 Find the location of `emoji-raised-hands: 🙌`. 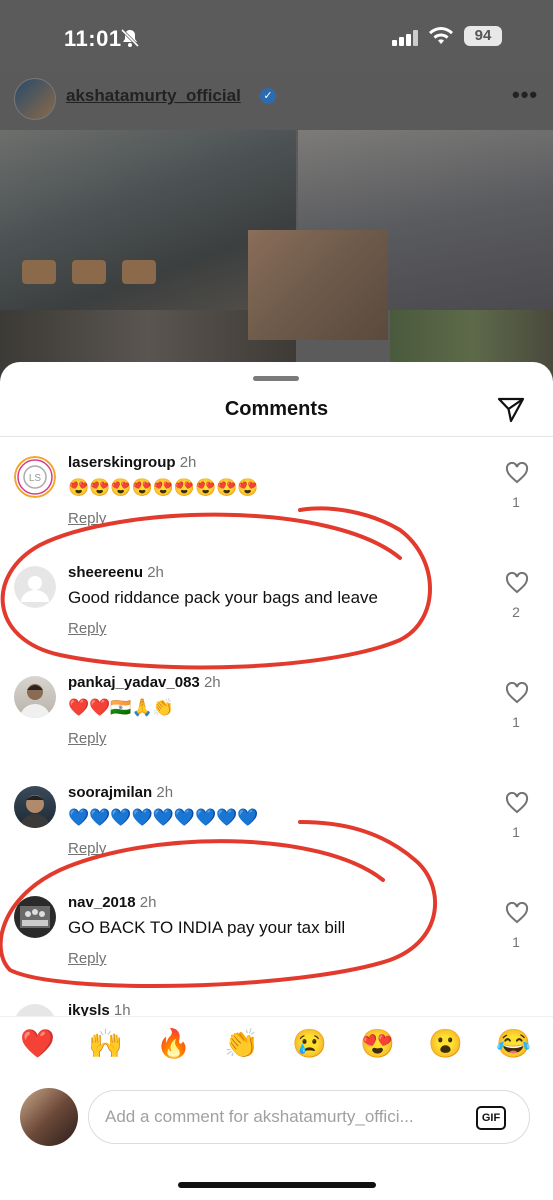

emoji-raised-hands: 🙌 is located at coordinates (105, 1044).